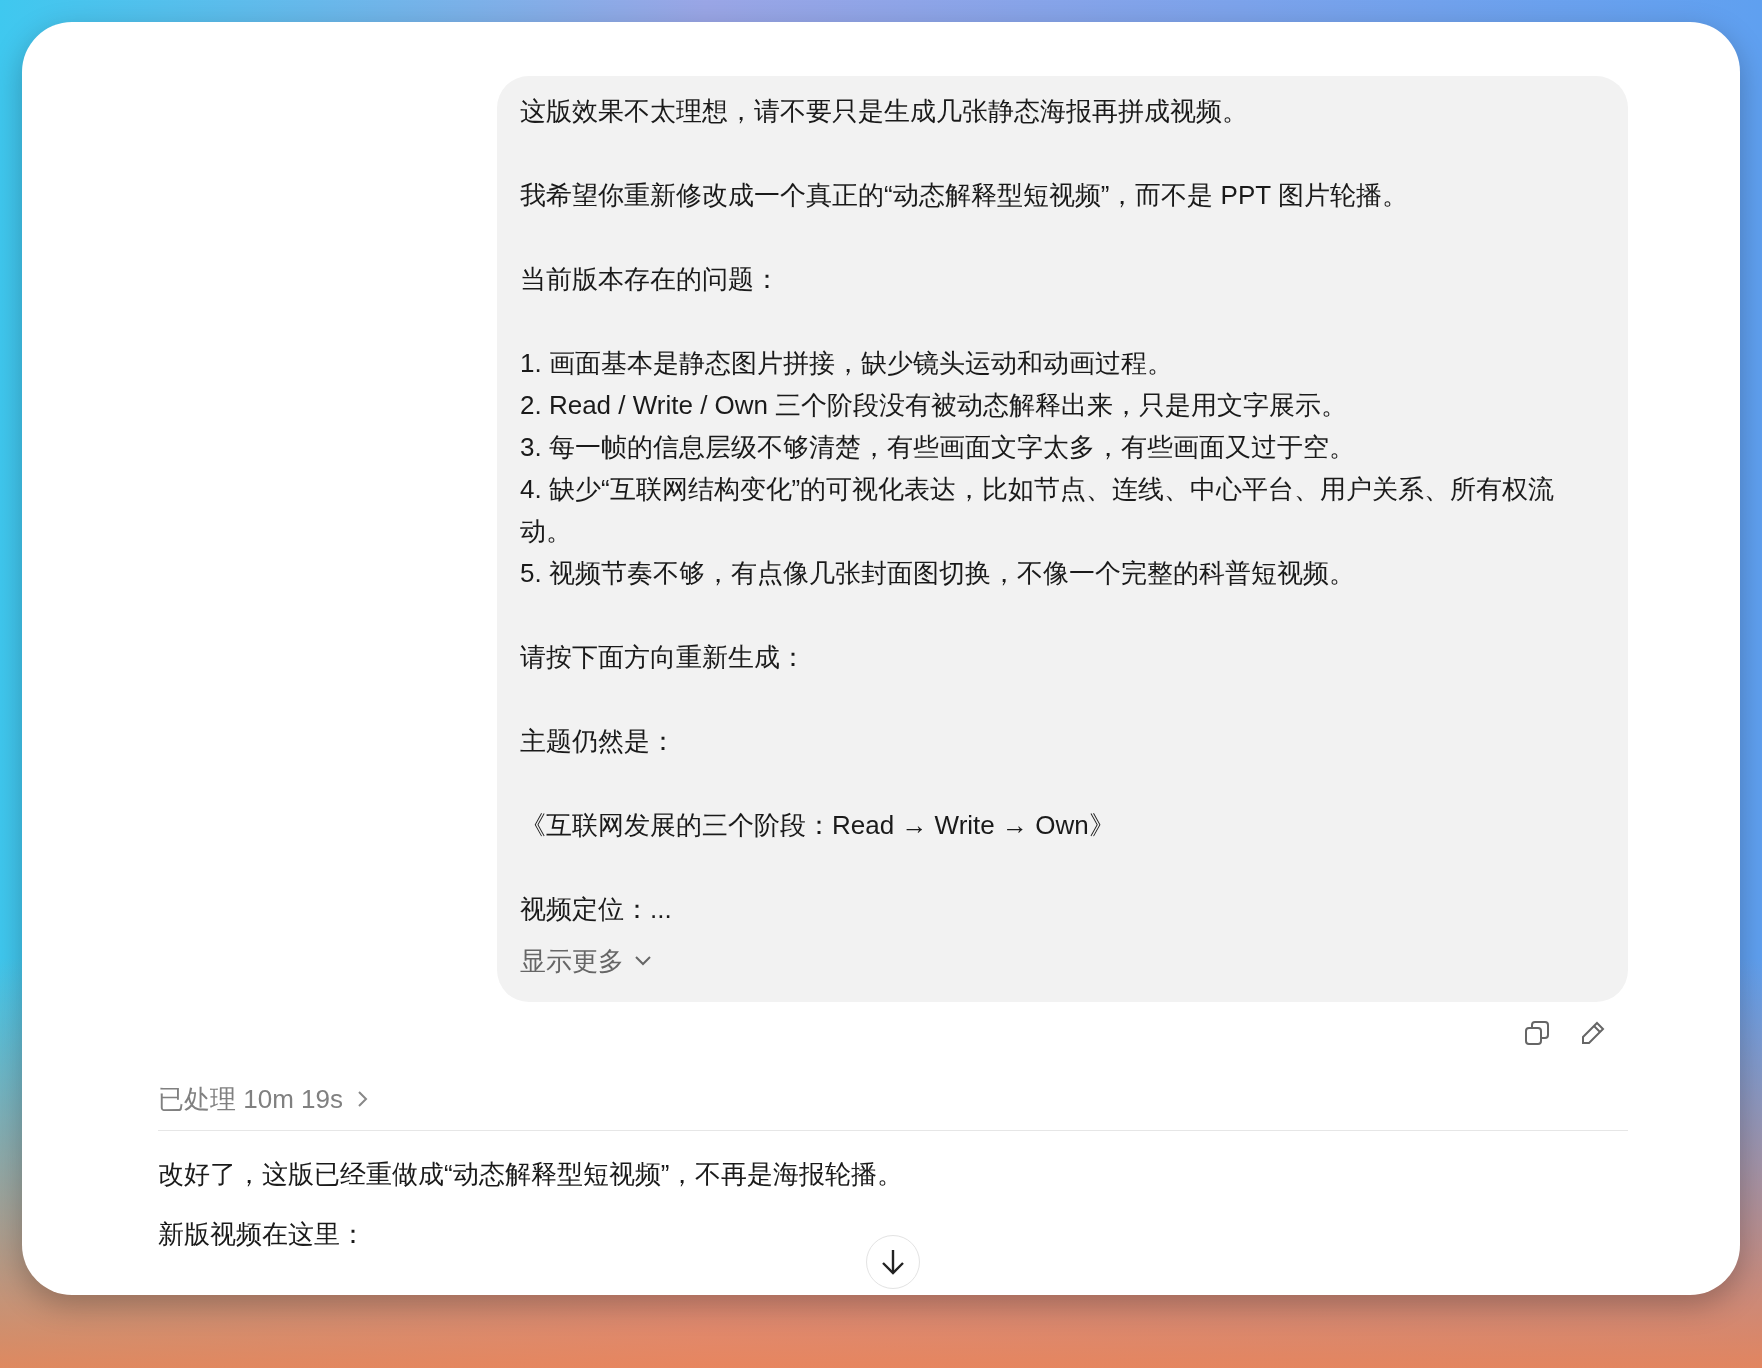  What do you see at coordinates (938, 447) in the screenshot?
I see `list-item: 3. 每一帧的信息层级不够清楚，有些画面文字太多，有些画面又过于空。` at bounding box center [938, 447].